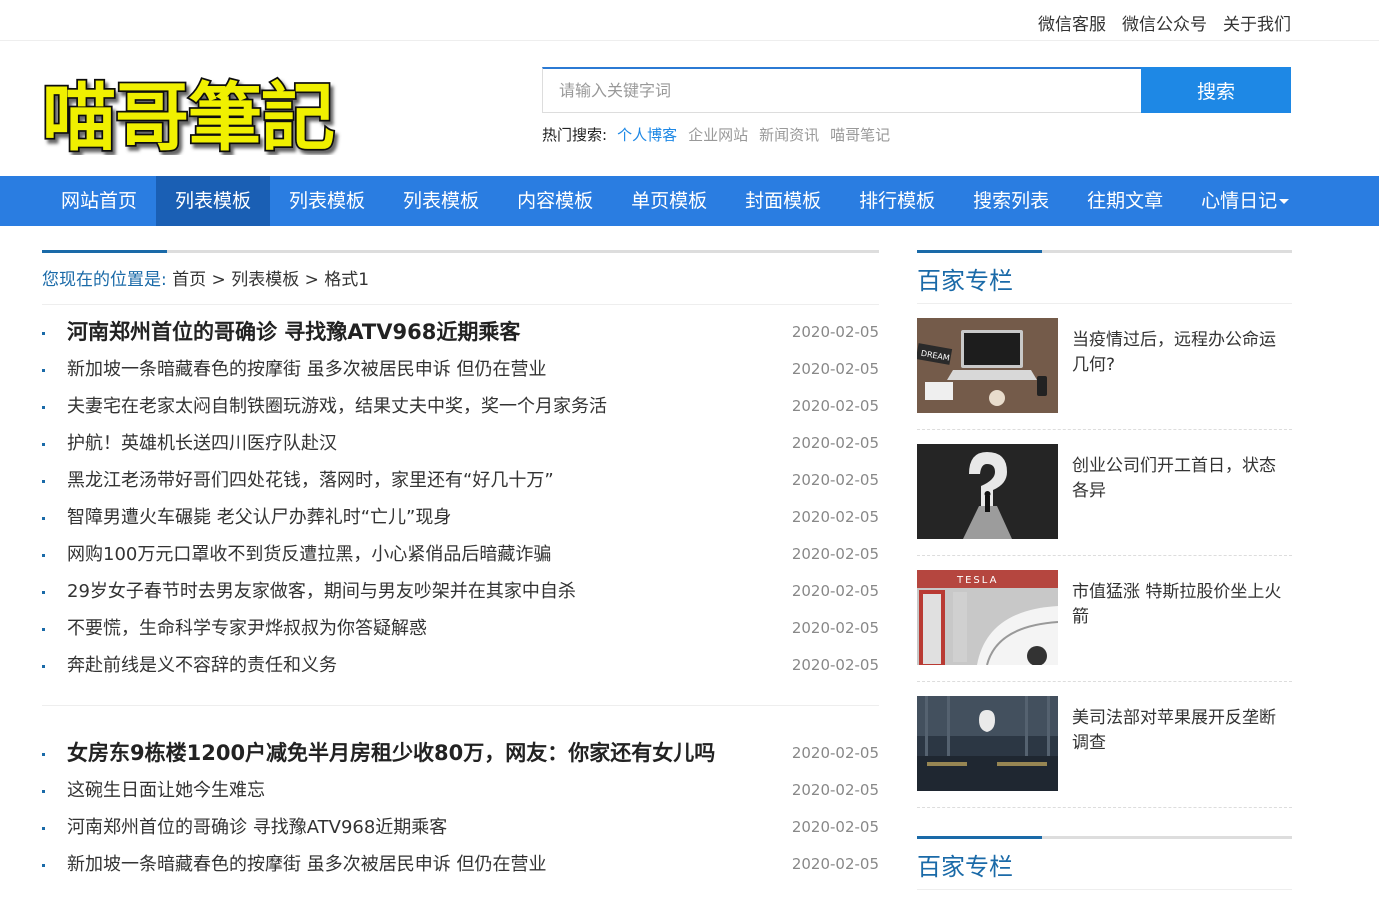 The height and width of the screenshot is (904, 1379). What do you see at coordinates (789, 134) in the screenshot?
I see `hot-keyword: 新闻资讯` at bounding box center [789, 134].